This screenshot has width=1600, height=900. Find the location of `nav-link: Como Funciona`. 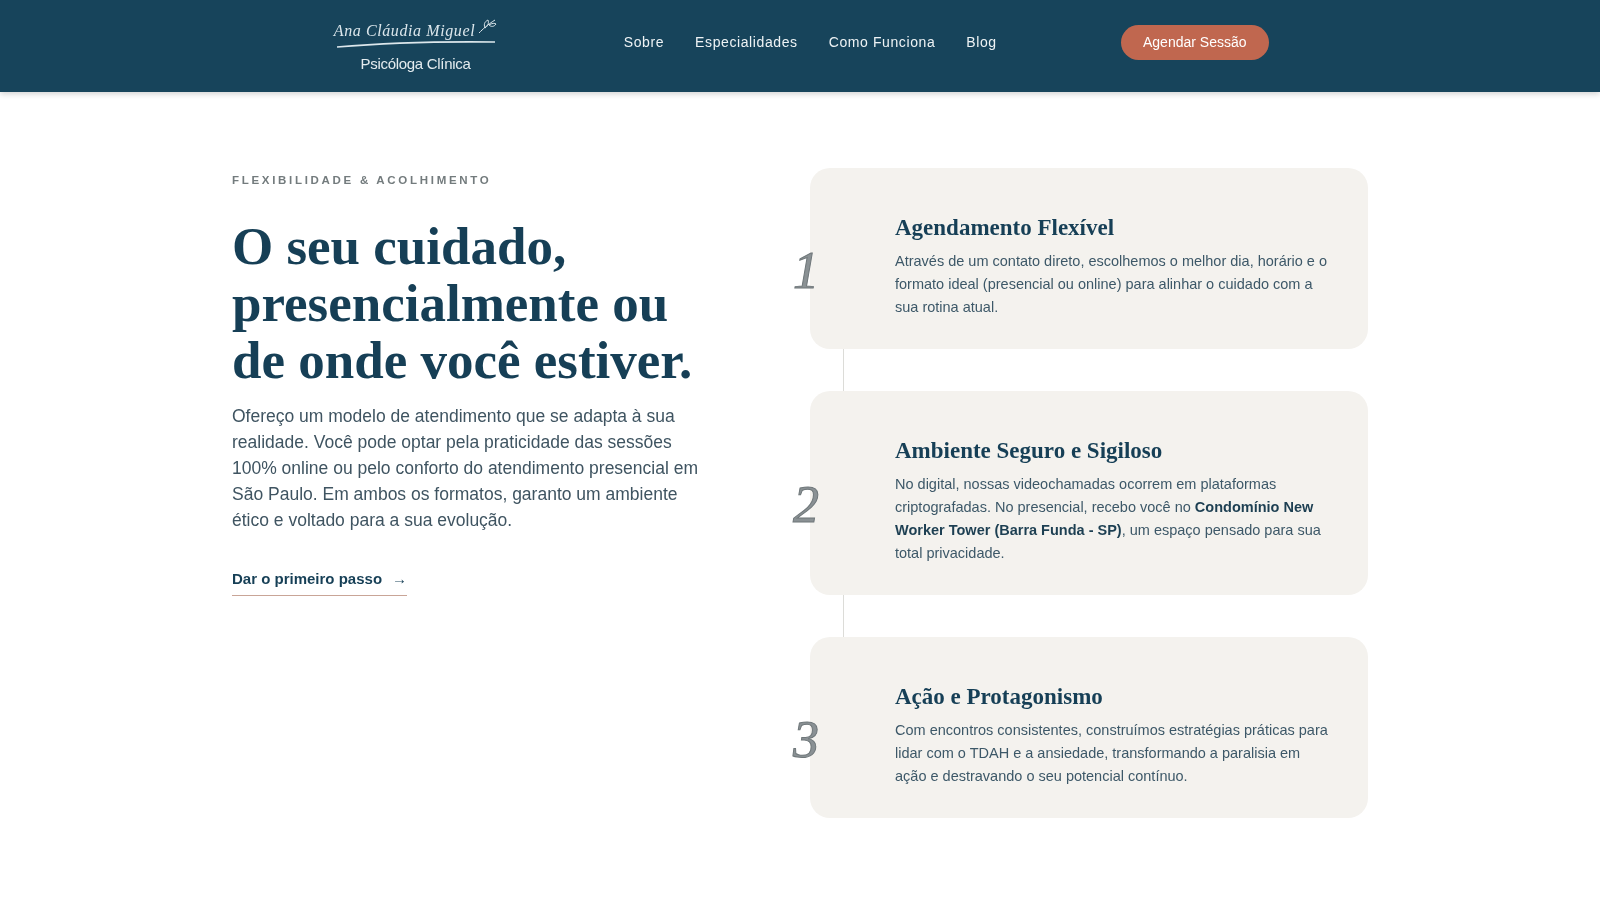

nav-link: Como Funciona is located at coordinates (882, 42).